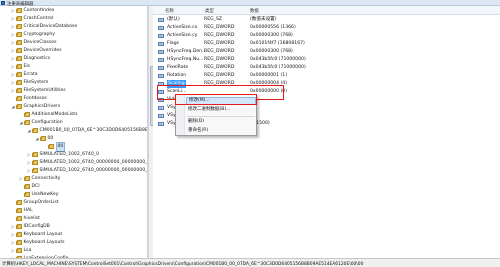  What do you see at coordinates (273, 27) in the screenshot?
I see `value-data: 0x00000556 (1366)` at bounding box center [273, 27].